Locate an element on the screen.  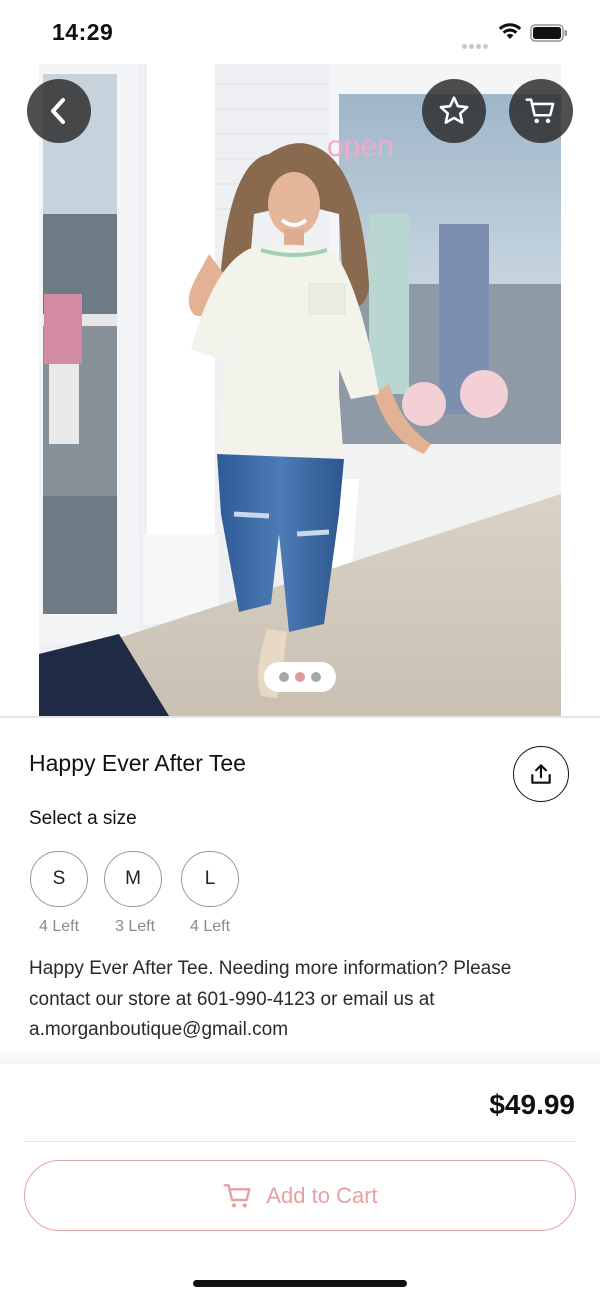
footer-shadow is located at coordinates (300, 1055).